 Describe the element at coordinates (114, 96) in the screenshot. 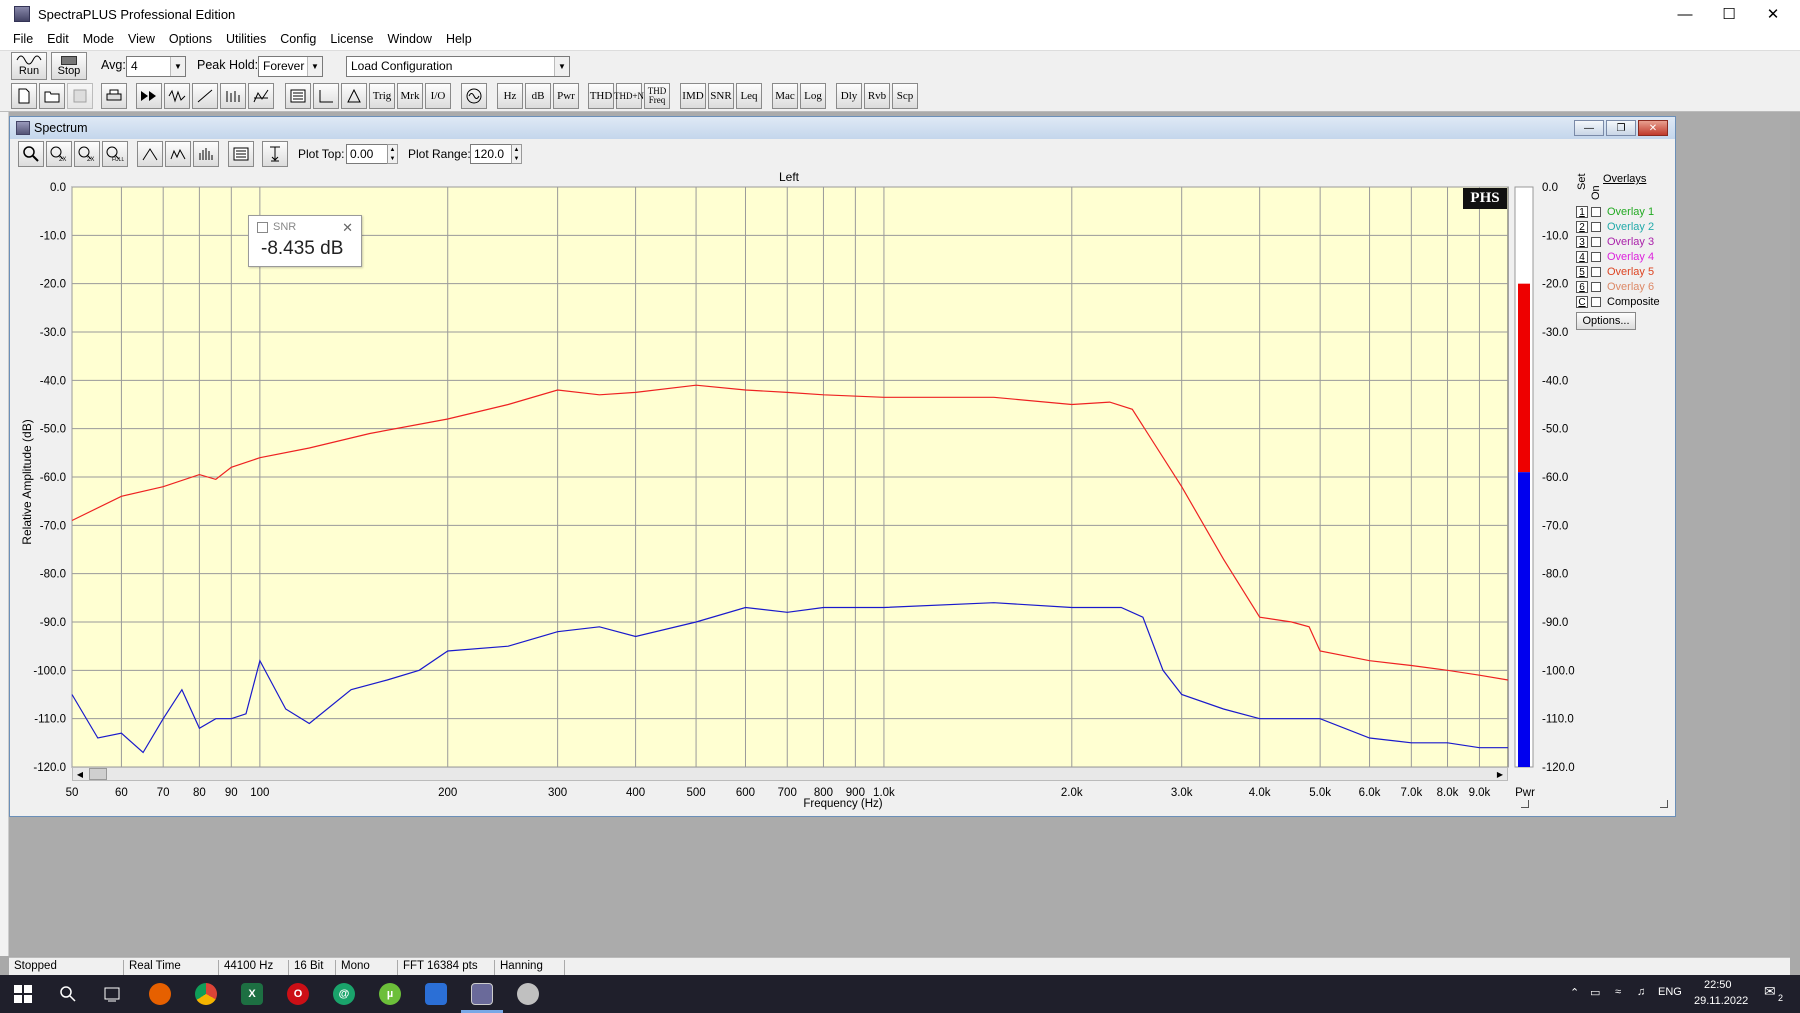

I see `print-icon` at that location.